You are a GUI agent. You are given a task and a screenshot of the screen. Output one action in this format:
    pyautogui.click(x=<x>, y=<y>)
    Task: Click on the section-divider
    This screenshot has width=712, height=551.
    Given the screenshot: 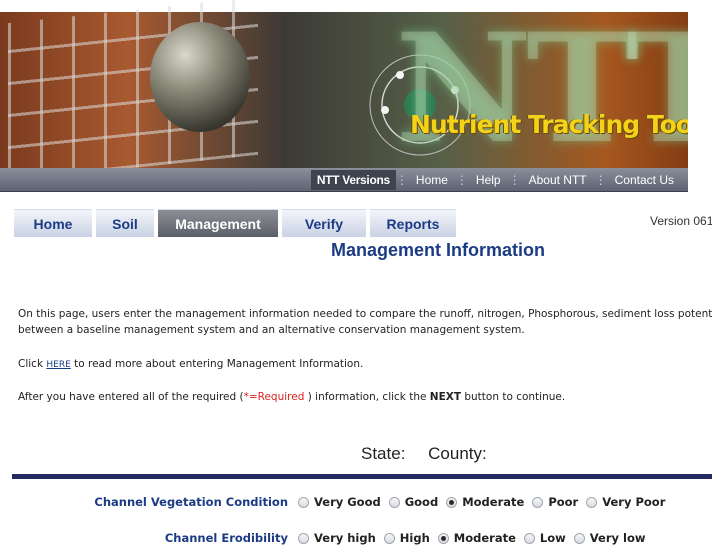 What is the action you would take?
    pyautogui.click(x=362, y=476)
    